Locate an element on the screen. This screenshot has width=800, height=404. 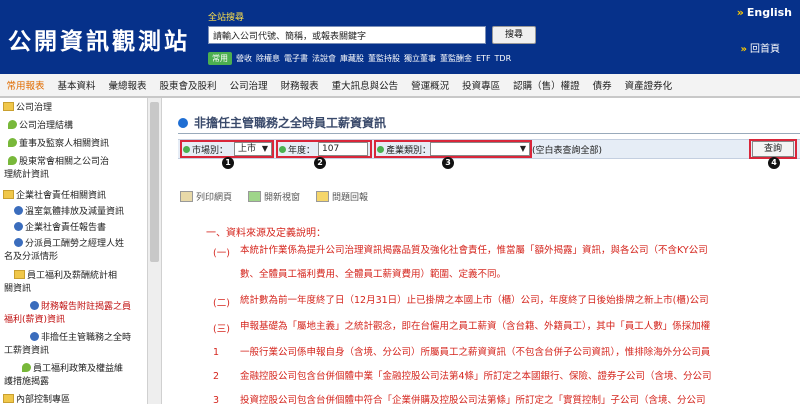
sidebar-item-current: 非擔任主管職務之全時 is located at coordinates (80, 338).